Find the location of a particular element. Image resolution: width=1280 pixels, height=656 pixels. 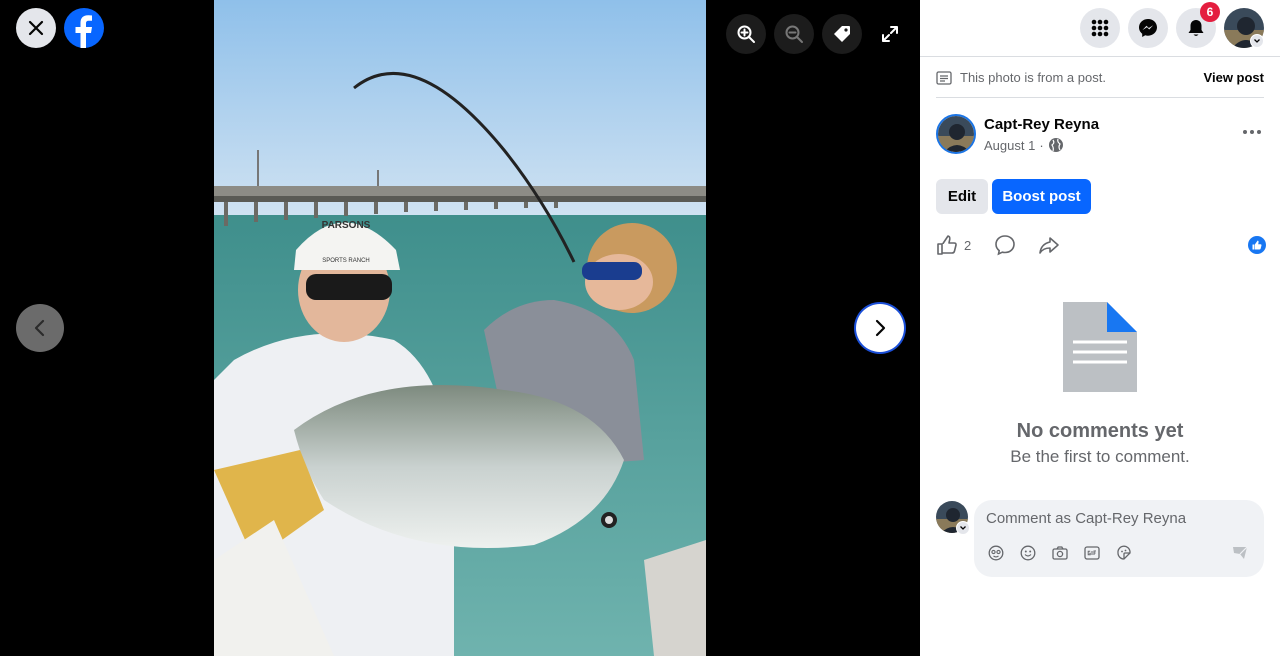

chevron-right-icon is located at coordinates (880, 328).